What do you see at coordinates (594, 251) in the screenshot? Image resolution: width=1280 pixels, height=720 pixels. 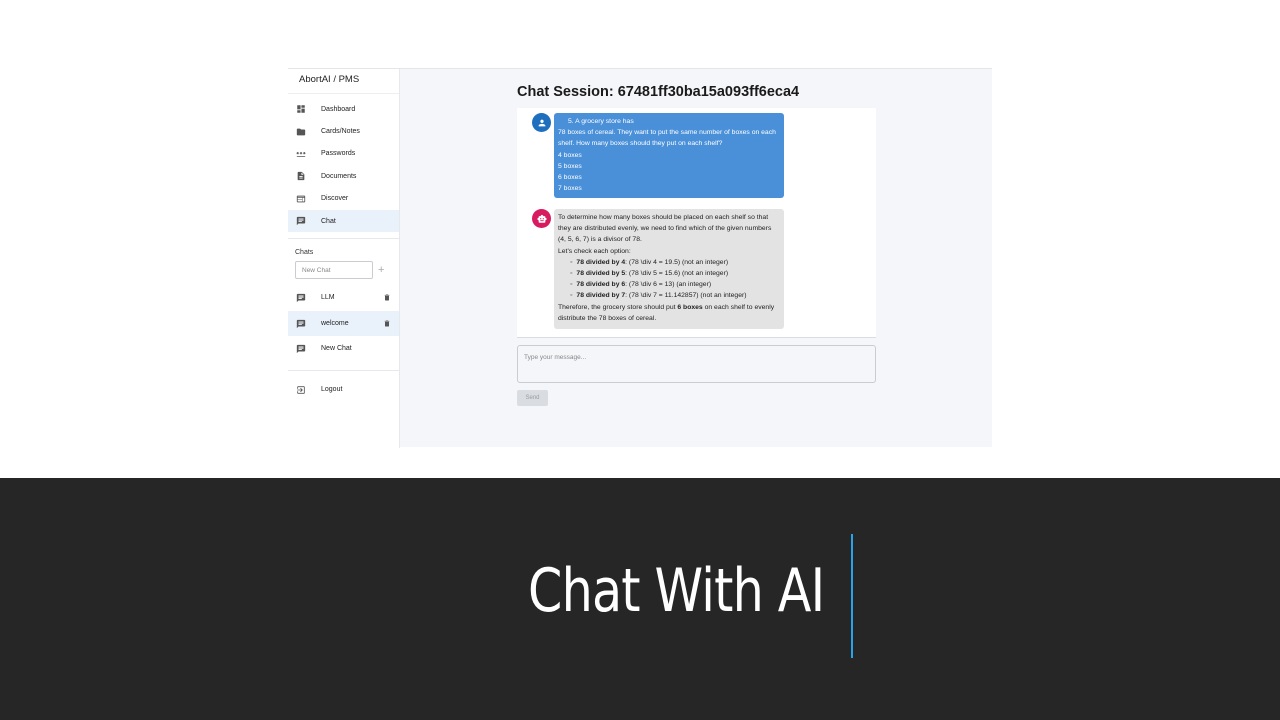 I see `message-line: Let's check each option:` at bounding box center [594, 251].